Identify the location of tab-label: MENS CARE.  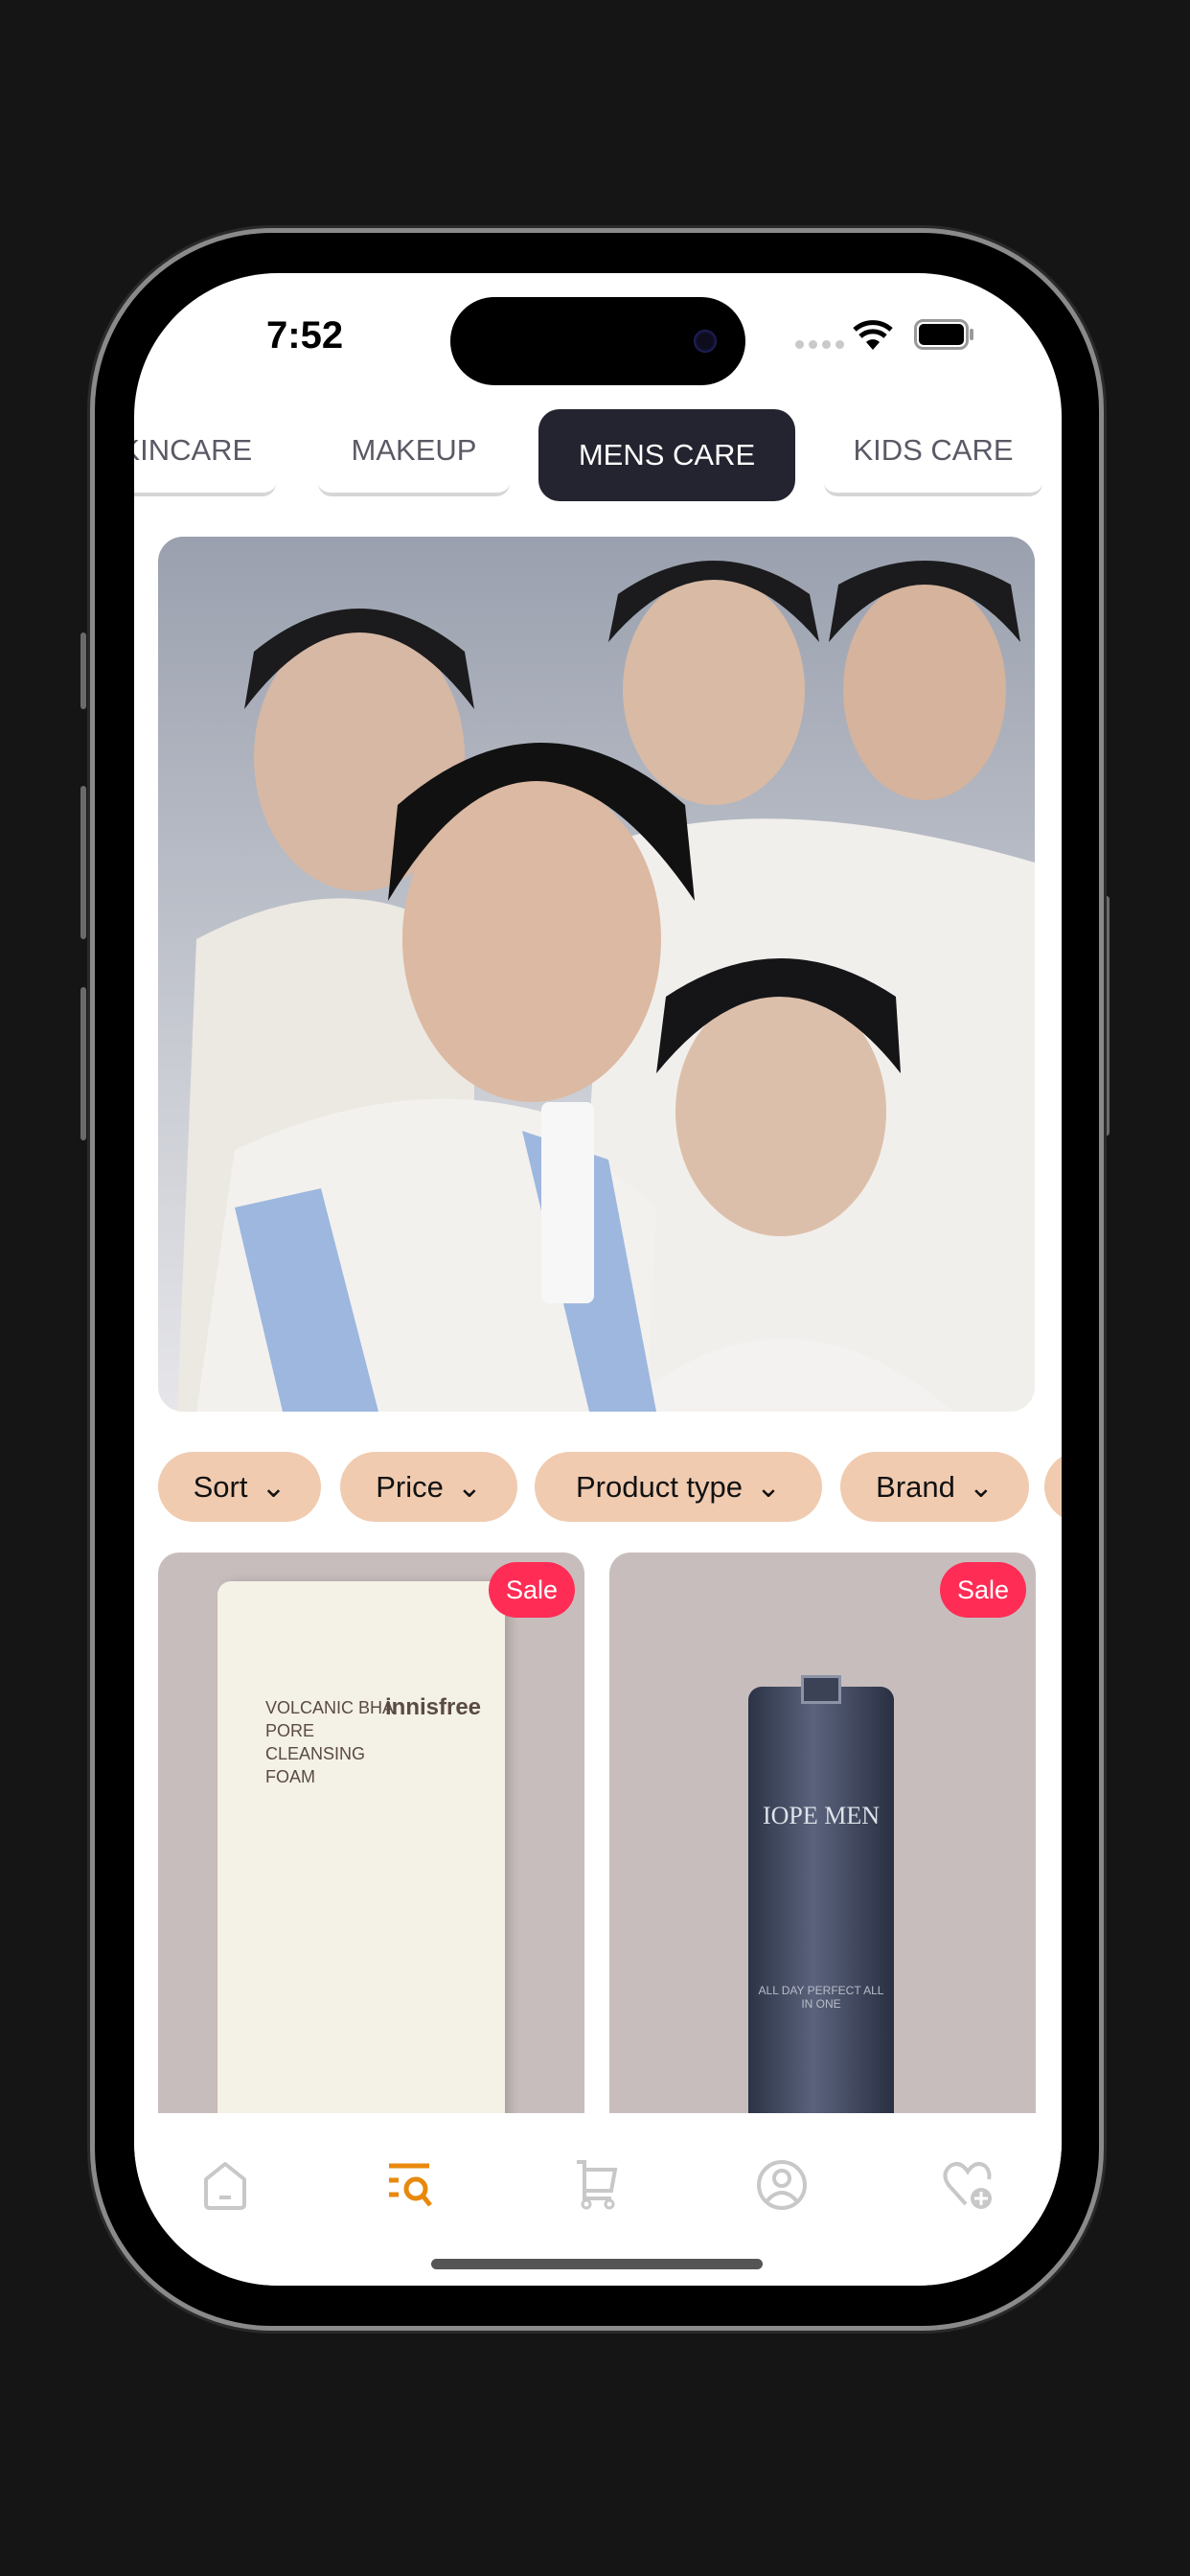
(667, 455).